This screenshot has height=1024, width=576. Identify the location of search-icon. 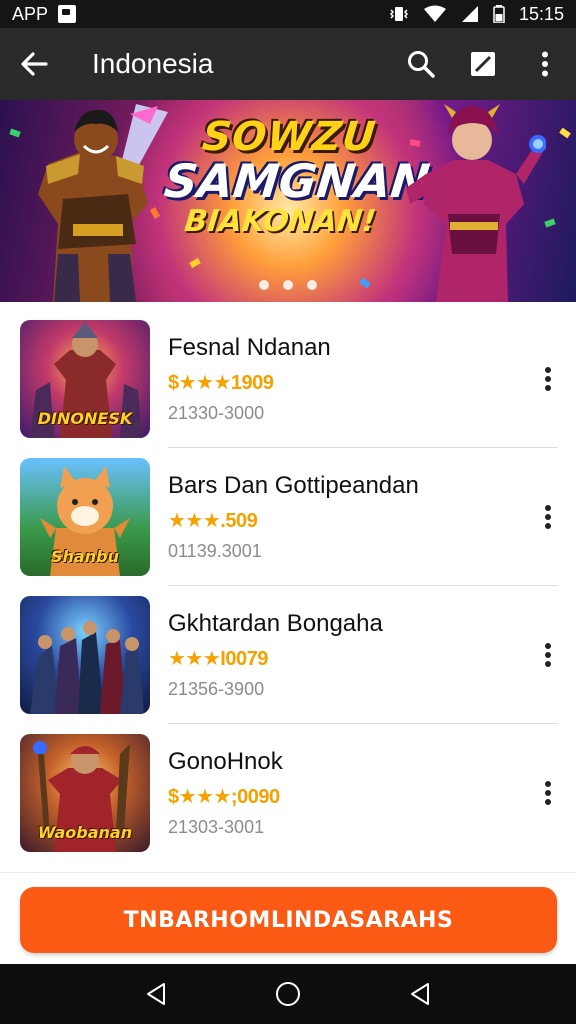
(421, 64).